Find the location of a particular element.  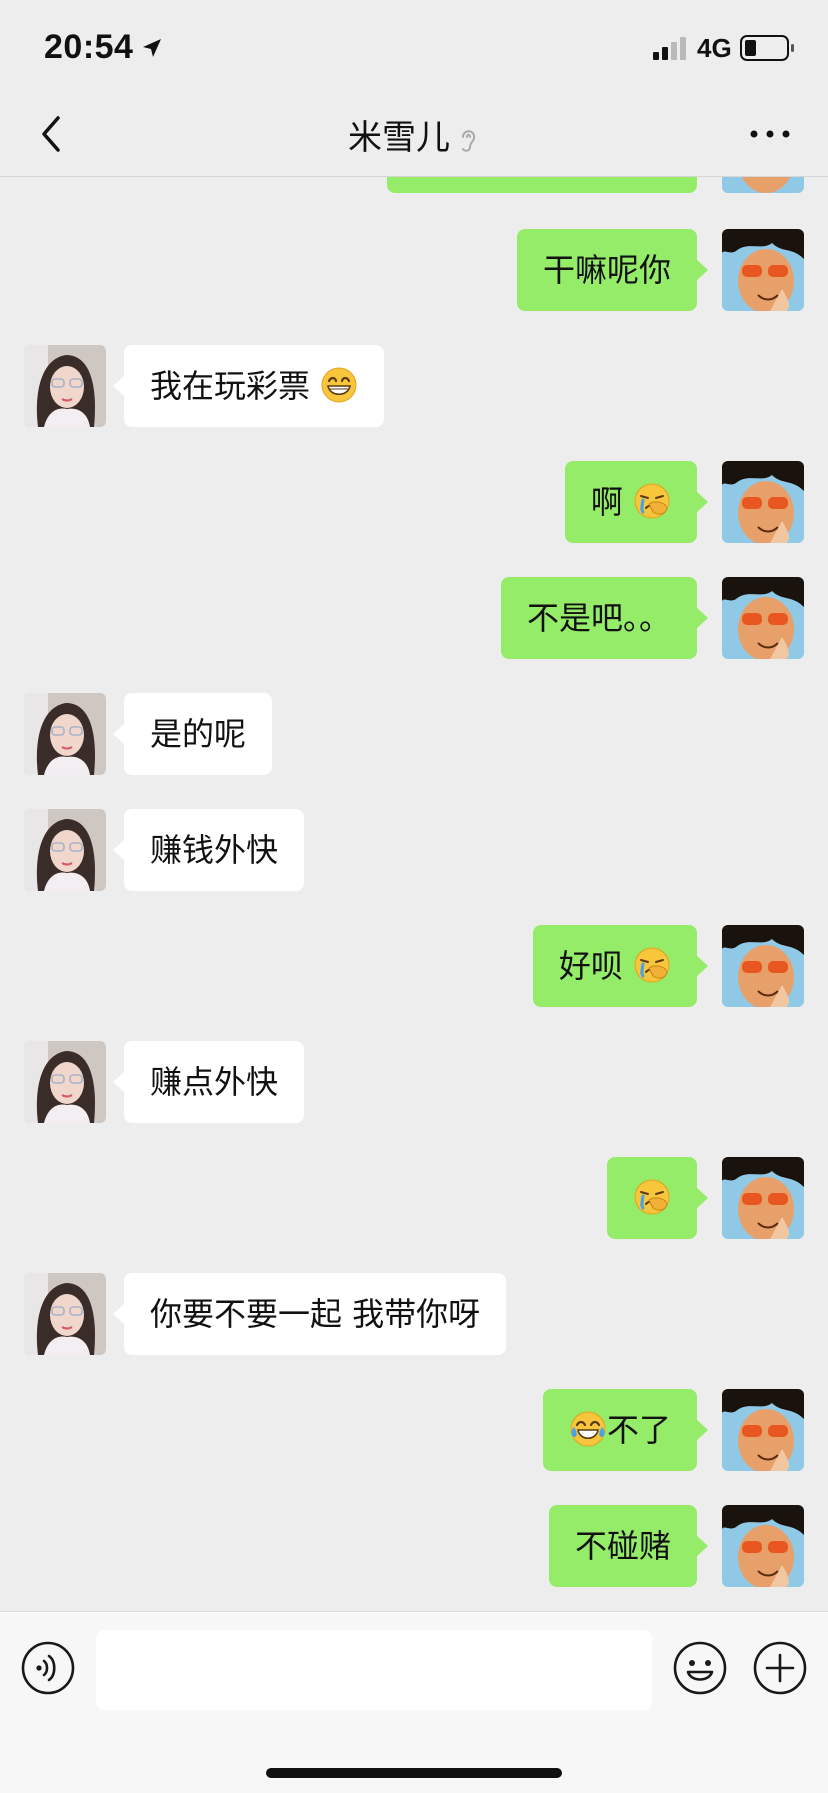

message-row-incoming: 赚点外快 is located at coordinates (414, 1083).